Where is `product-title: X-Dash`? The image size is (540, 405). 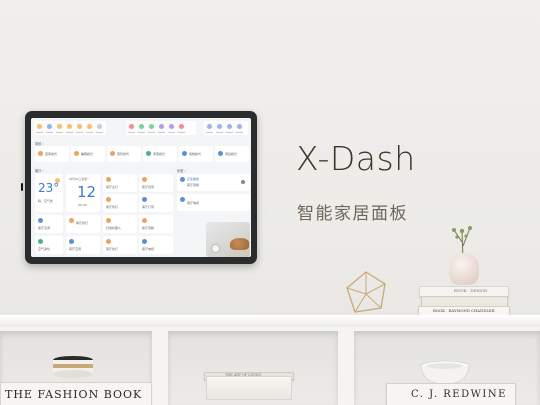 product-title: X-Dash is located at coordinates (356, 158).